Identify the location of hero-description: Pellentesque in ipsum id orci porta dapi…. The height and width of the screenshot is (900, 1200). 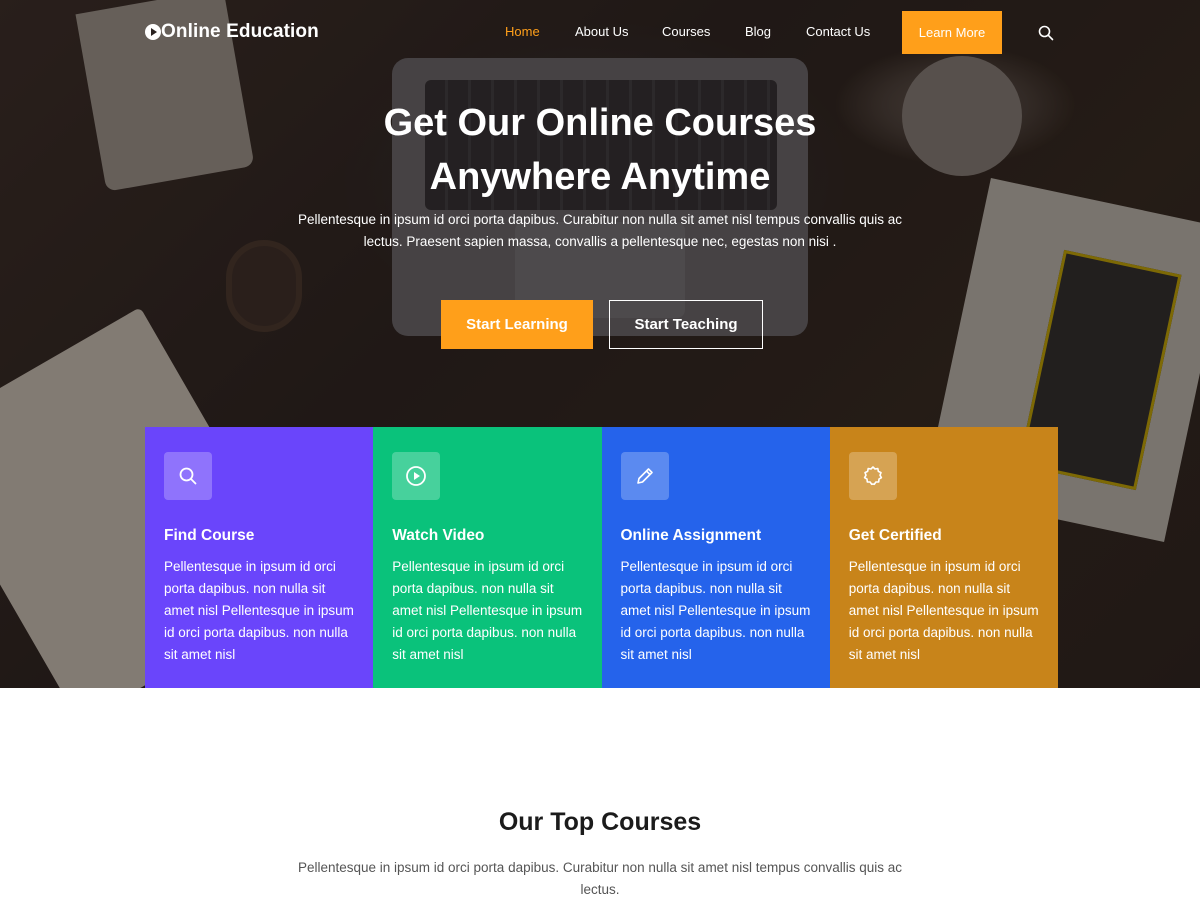
(600, 230).